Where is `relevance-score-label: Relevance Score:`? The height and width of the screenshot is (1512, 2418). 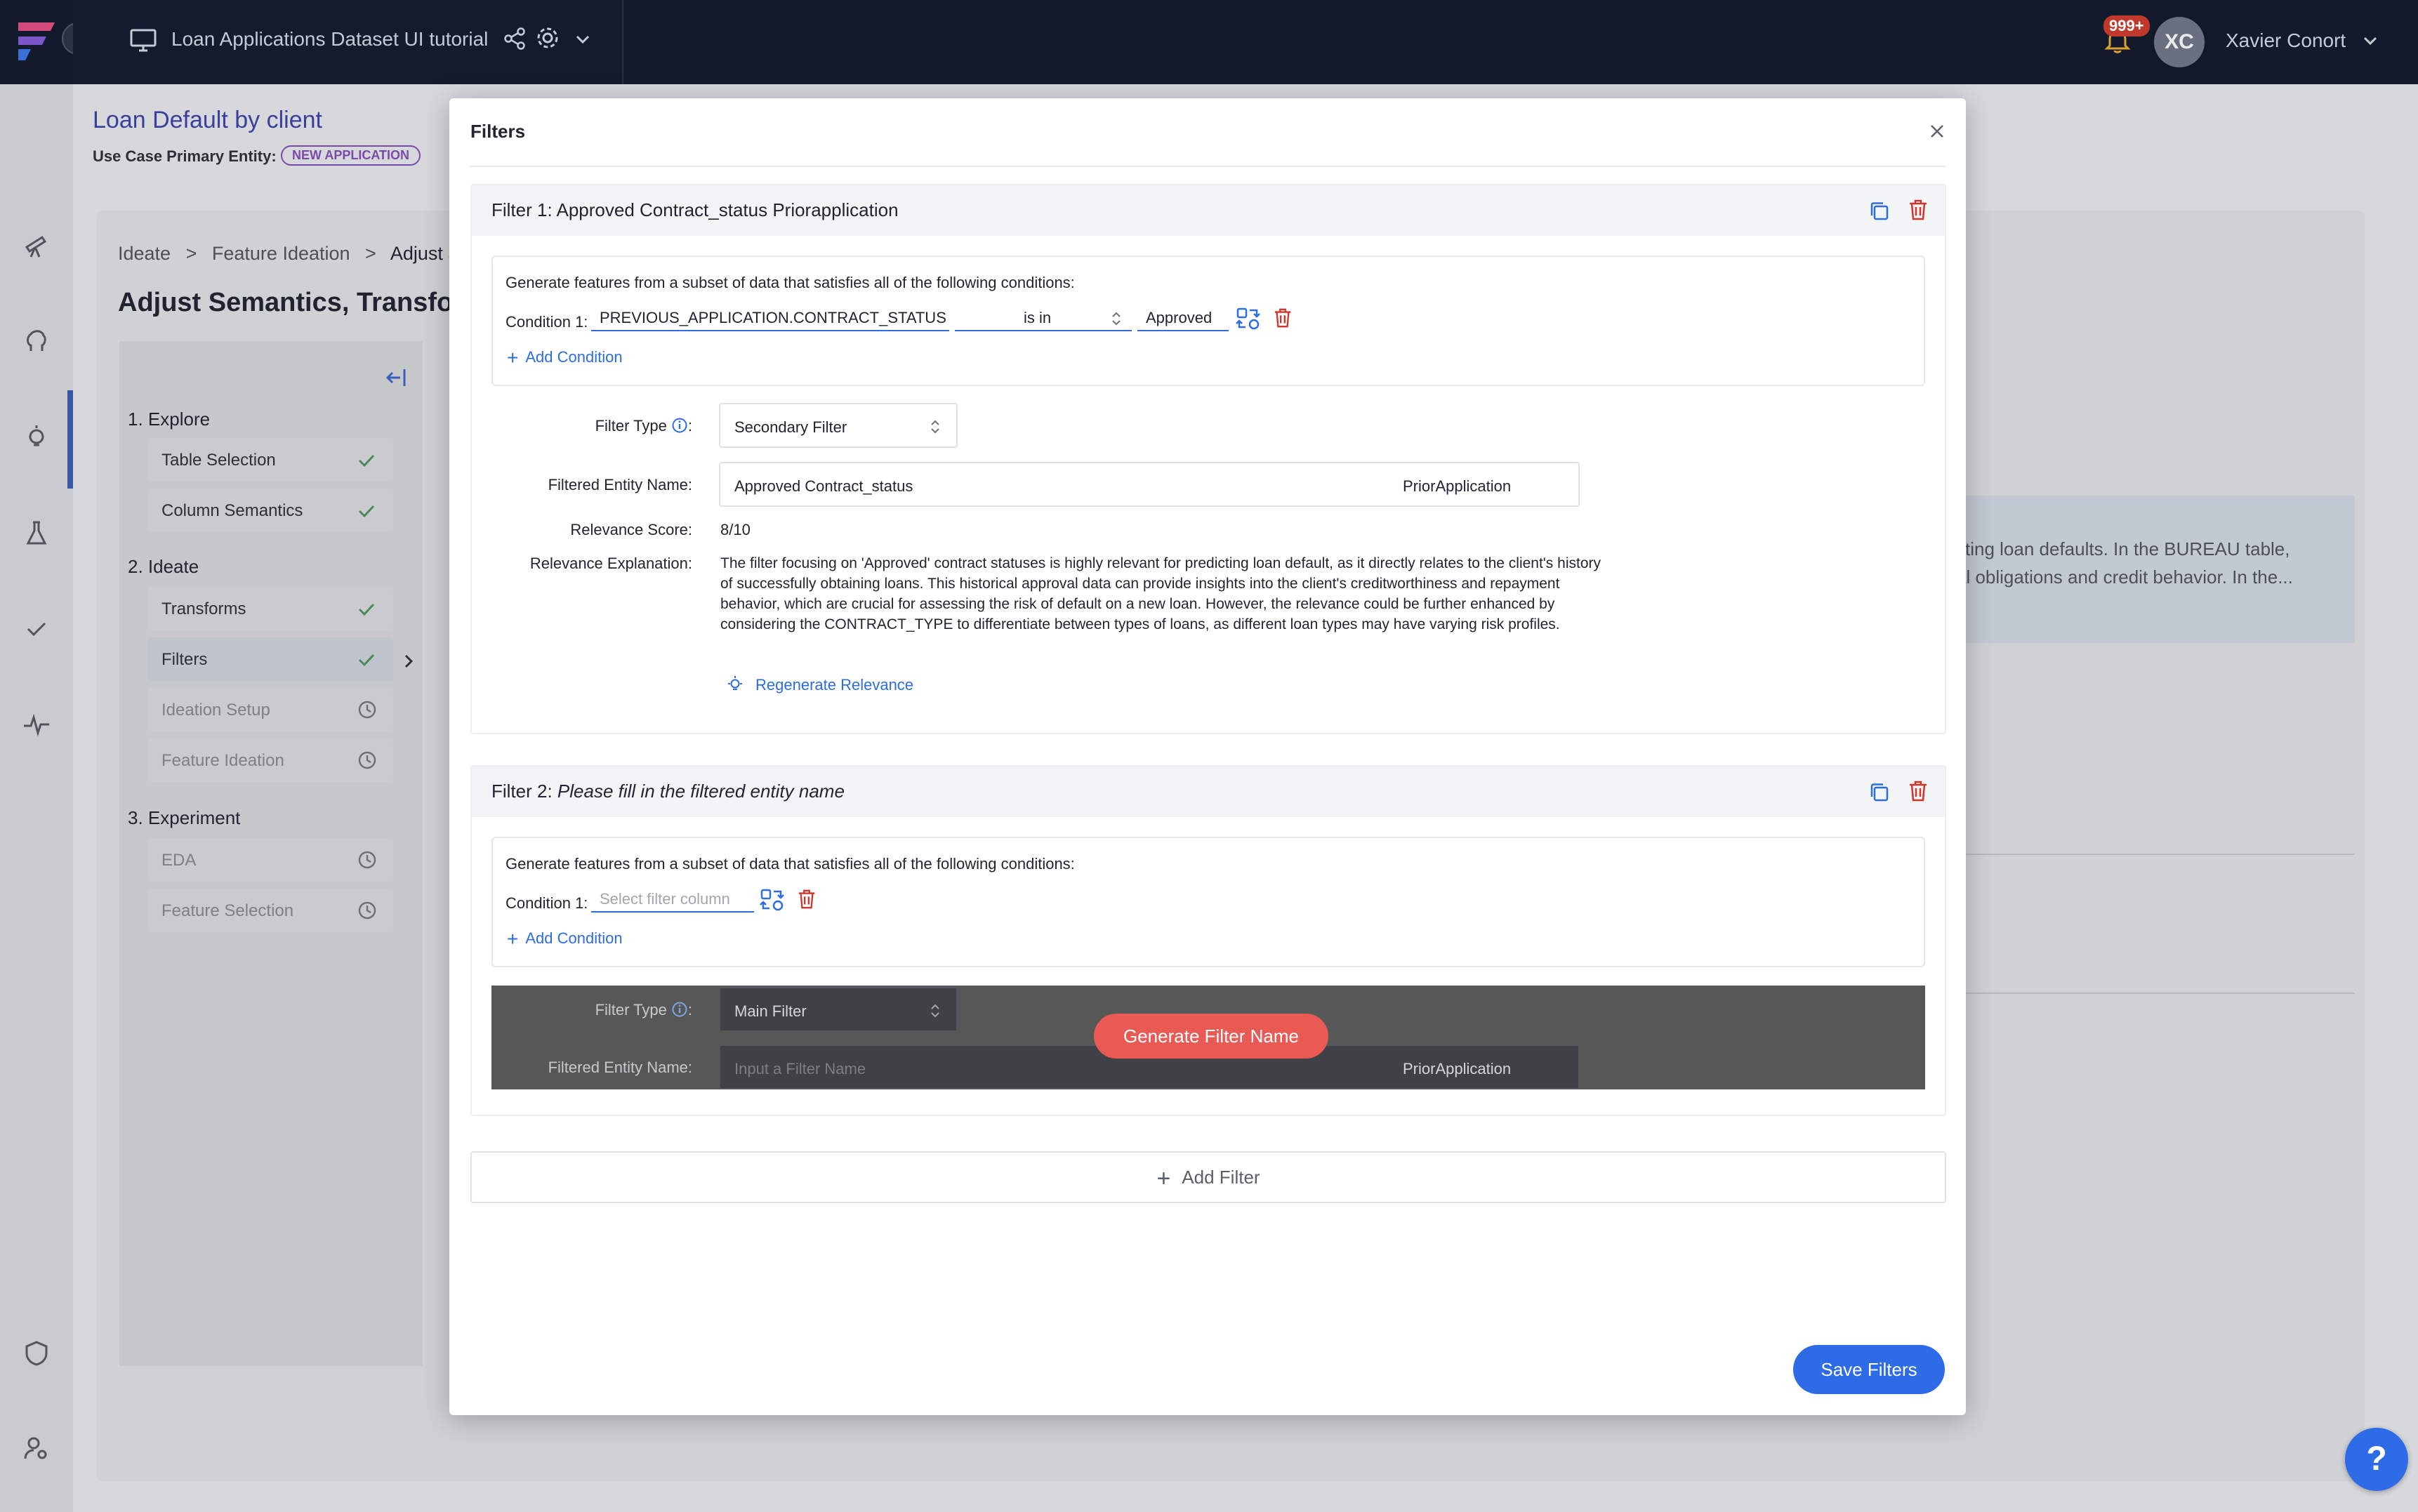
relevance-score-label: Relevance Score: is located at coordinates (631, 529).